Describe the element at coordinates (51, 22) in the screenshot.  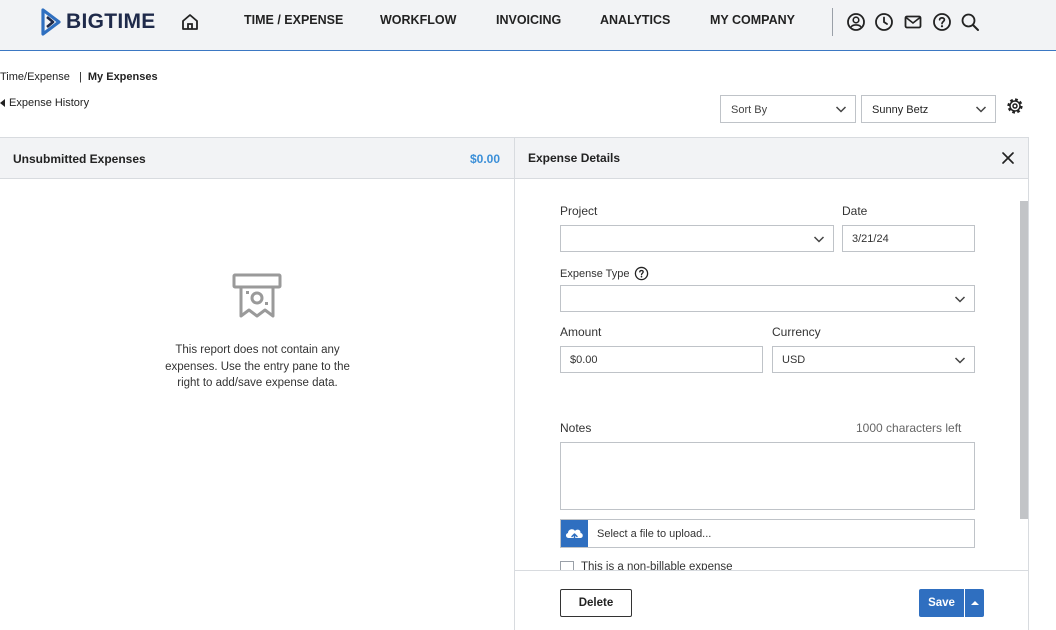
I see `bigtime-logo-icon` at that location.